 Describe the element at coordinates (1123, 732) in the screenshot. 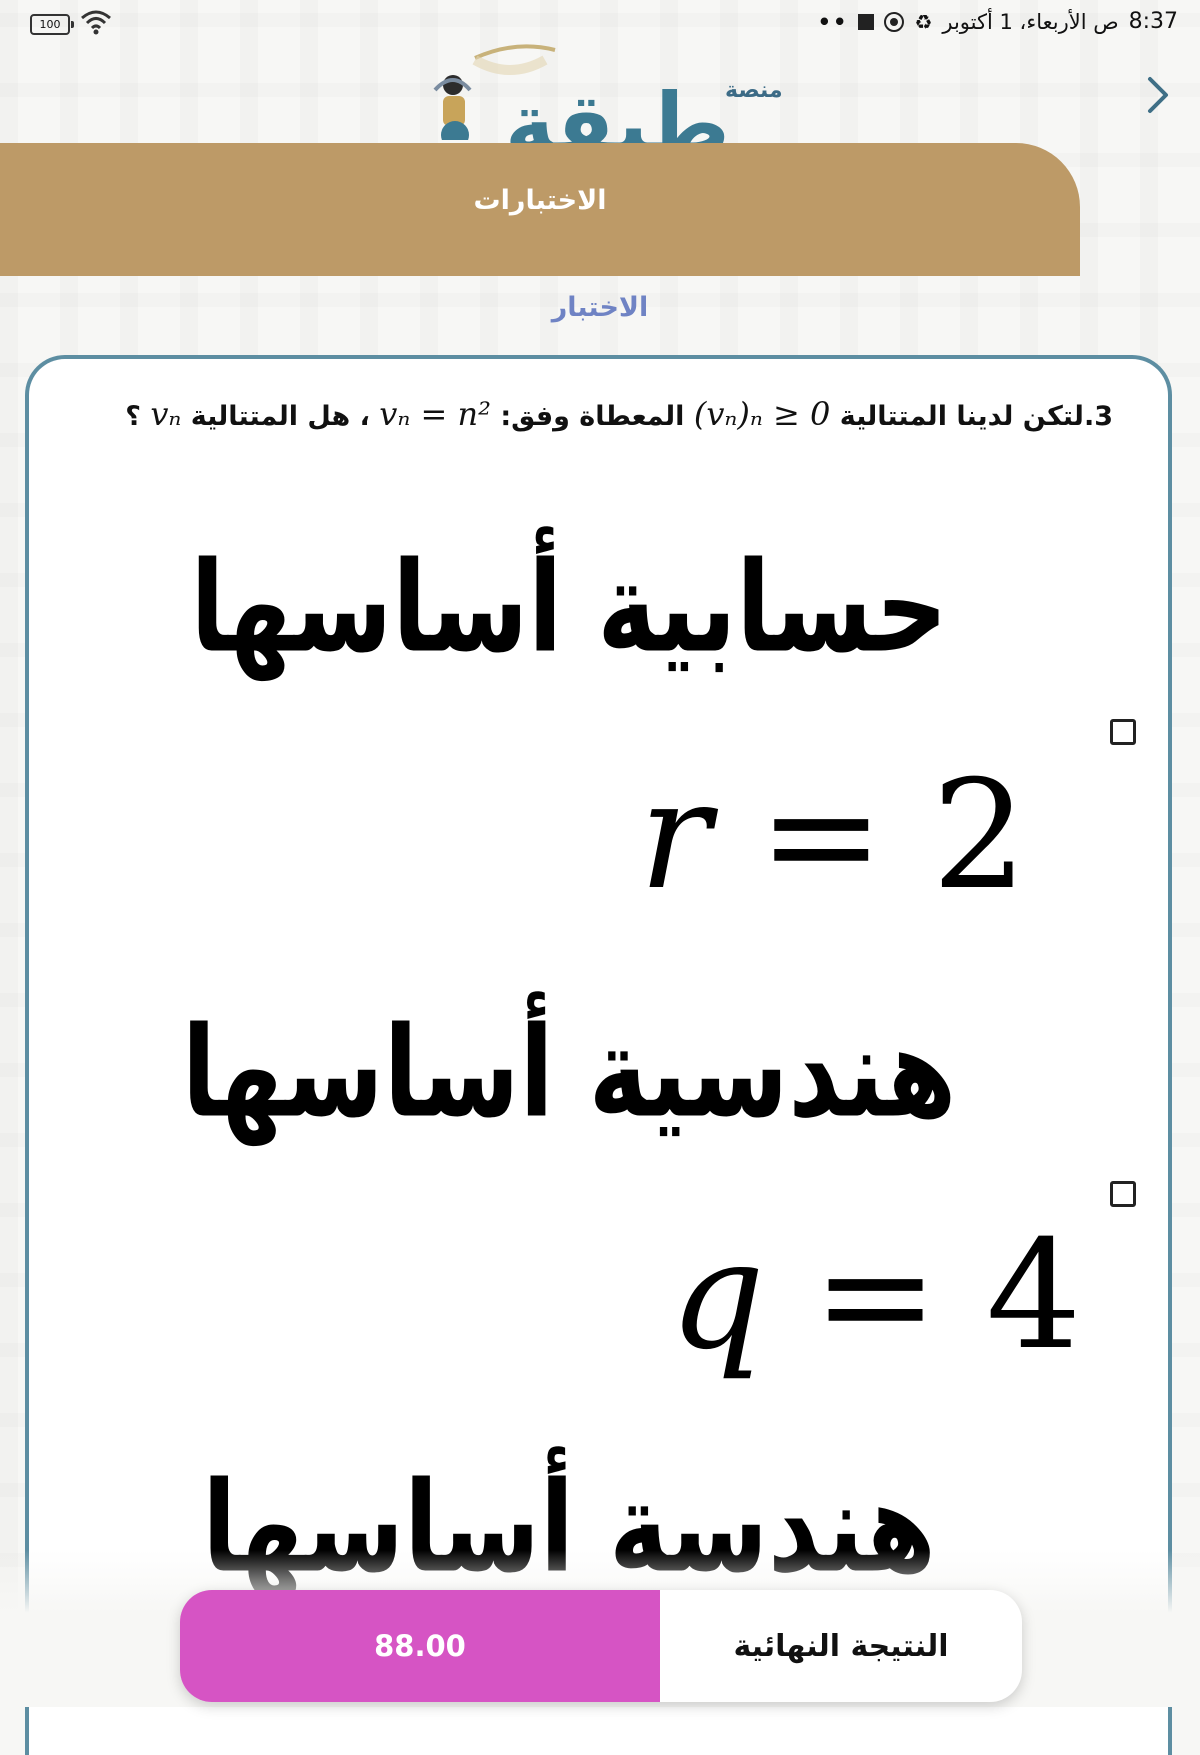

I see `option-1-checkbox` at that location.